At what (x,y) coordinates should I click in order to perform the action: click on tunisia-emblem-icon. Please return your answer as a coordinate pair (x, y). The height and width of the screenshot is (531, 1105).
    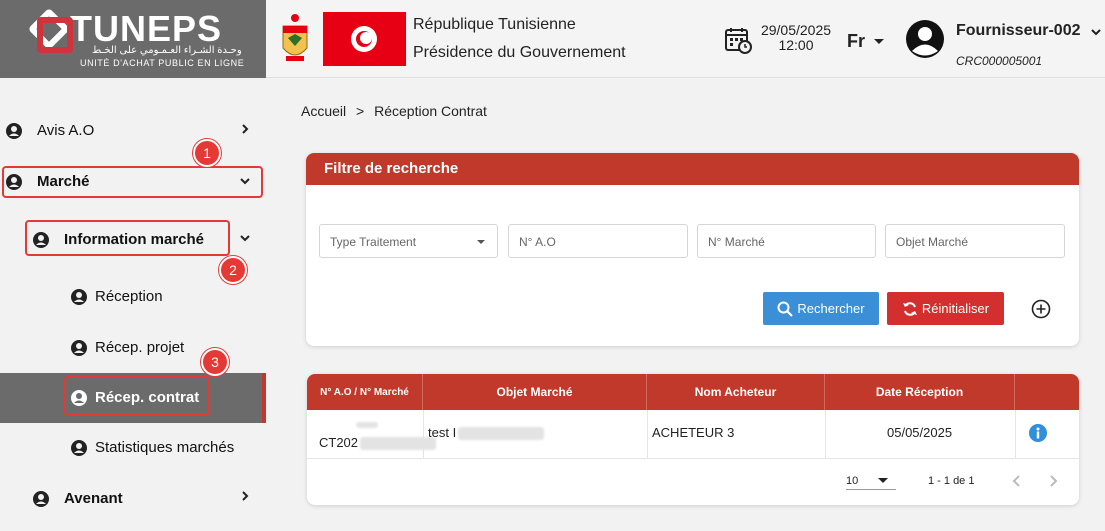
    Looking at the image, I should click on (295, 37).